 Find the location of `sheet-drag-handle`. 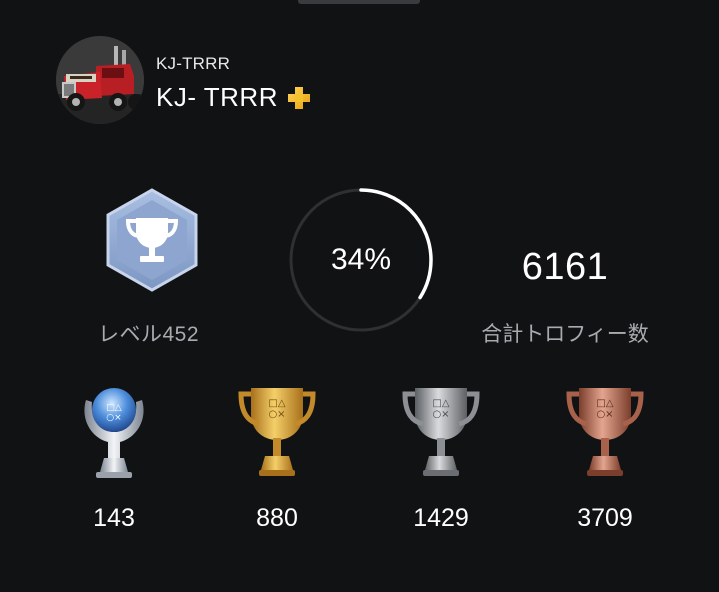

sheet-drag-handle is located at coordinates (359, 2).